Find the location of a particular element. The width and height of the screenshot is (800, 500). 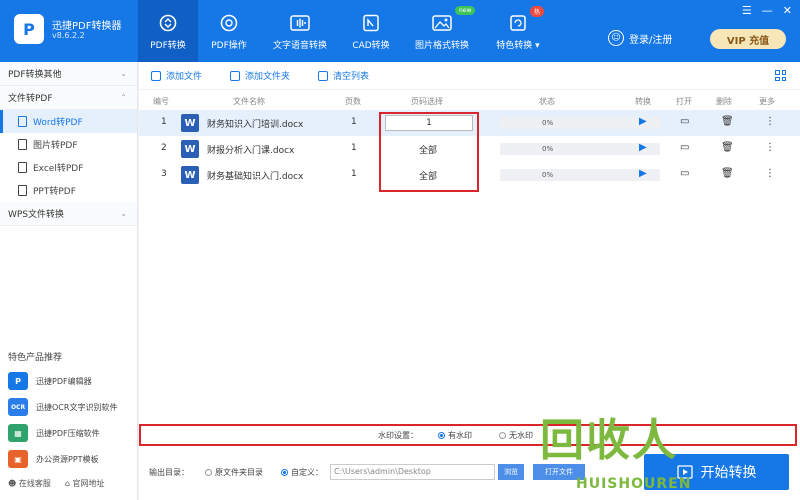

featured-pdf-editor: P 迅捷PDF编辑器 is located at coordinates (50, 381).